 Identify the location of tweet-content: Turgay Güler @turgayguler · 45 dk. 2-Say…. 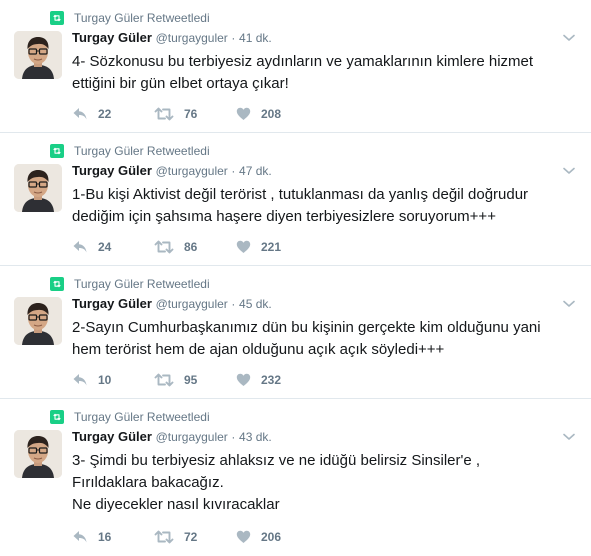
(316, 328).